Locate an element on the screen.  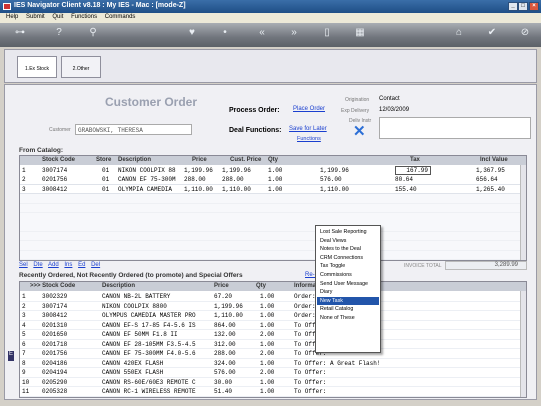
cell-qty: 1.00 is located at coordinates (267, 391).